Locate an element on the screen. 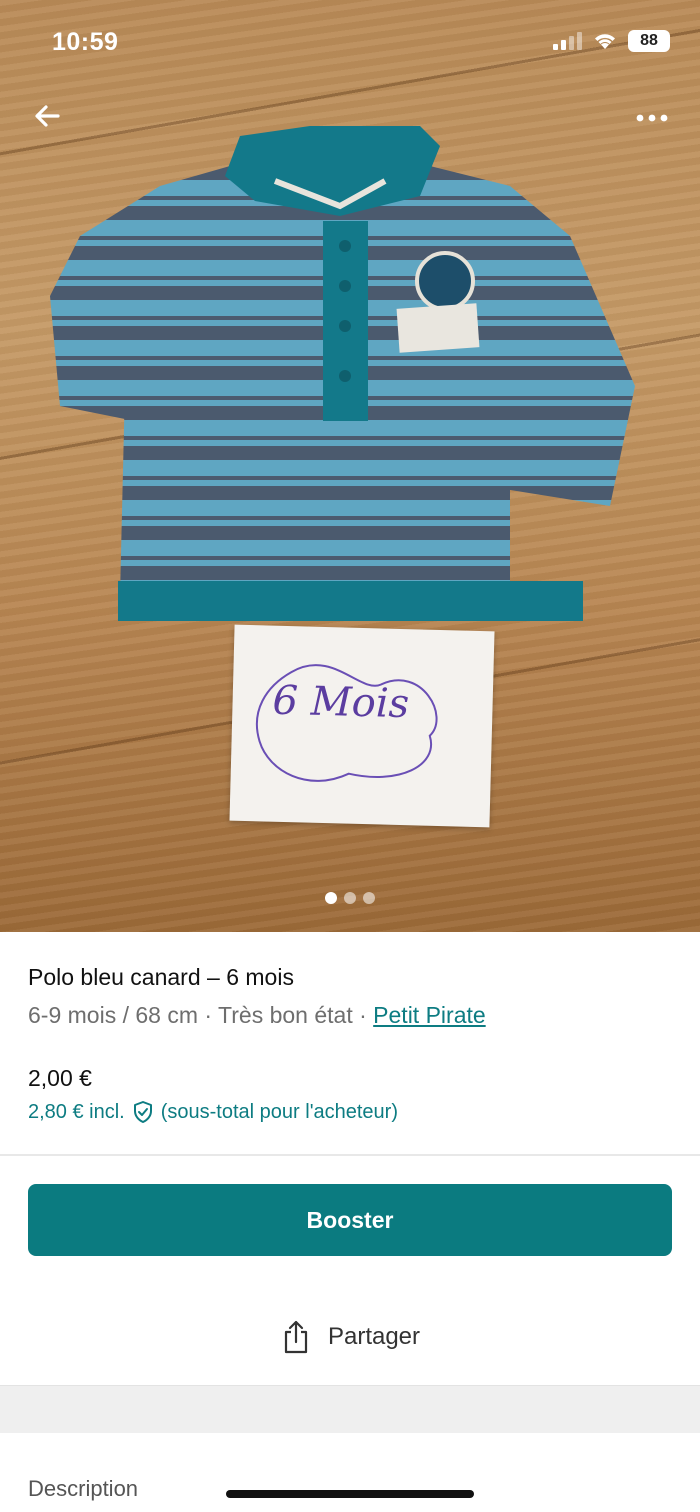 Image resolution: width=700 pixels, height=1512 pixels. wifi-icon is located at coordinates (605, 41).